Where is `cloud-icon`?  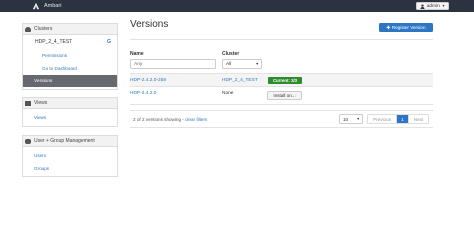
cloud-icon is located at coordinates (28, 29).